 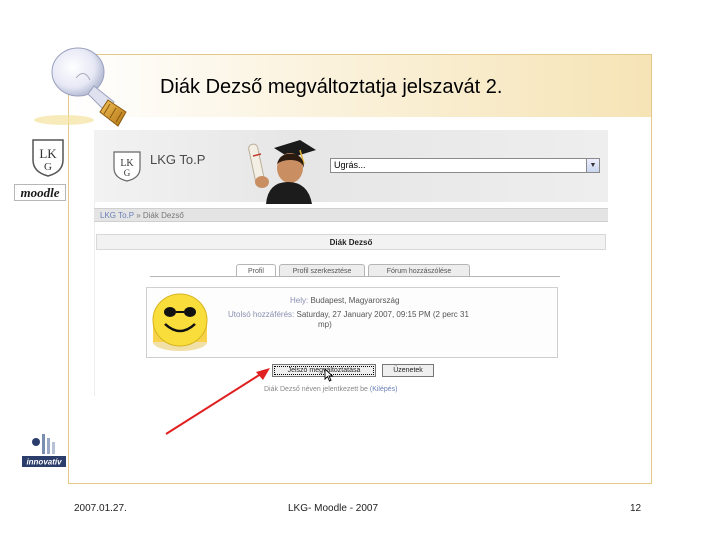 I want to click on graduate-image, so click(x=282, y=172).